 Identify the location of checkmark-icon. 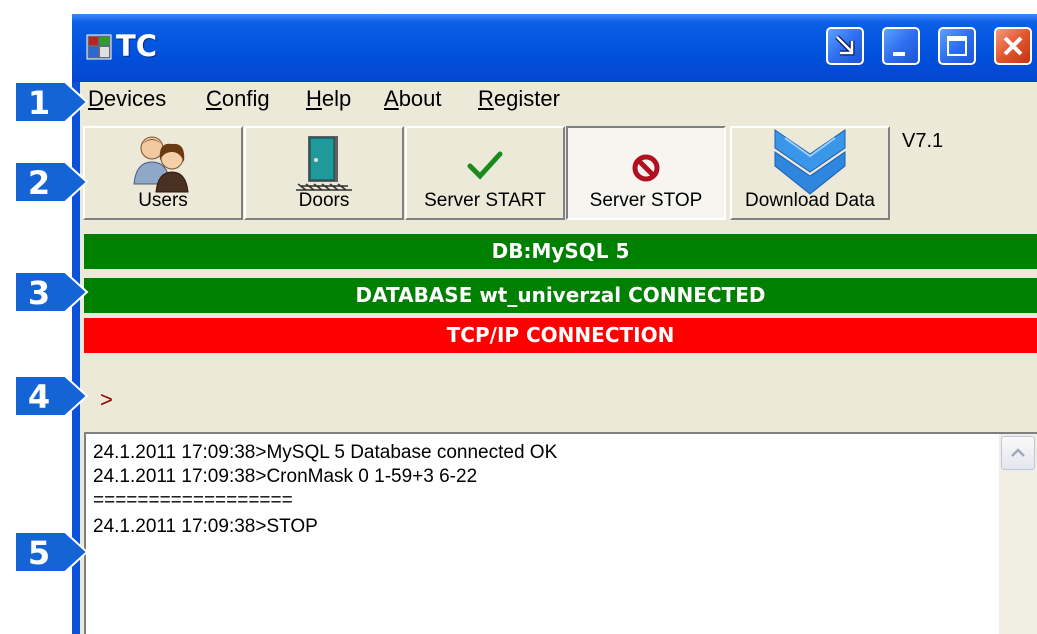
(485, 165).